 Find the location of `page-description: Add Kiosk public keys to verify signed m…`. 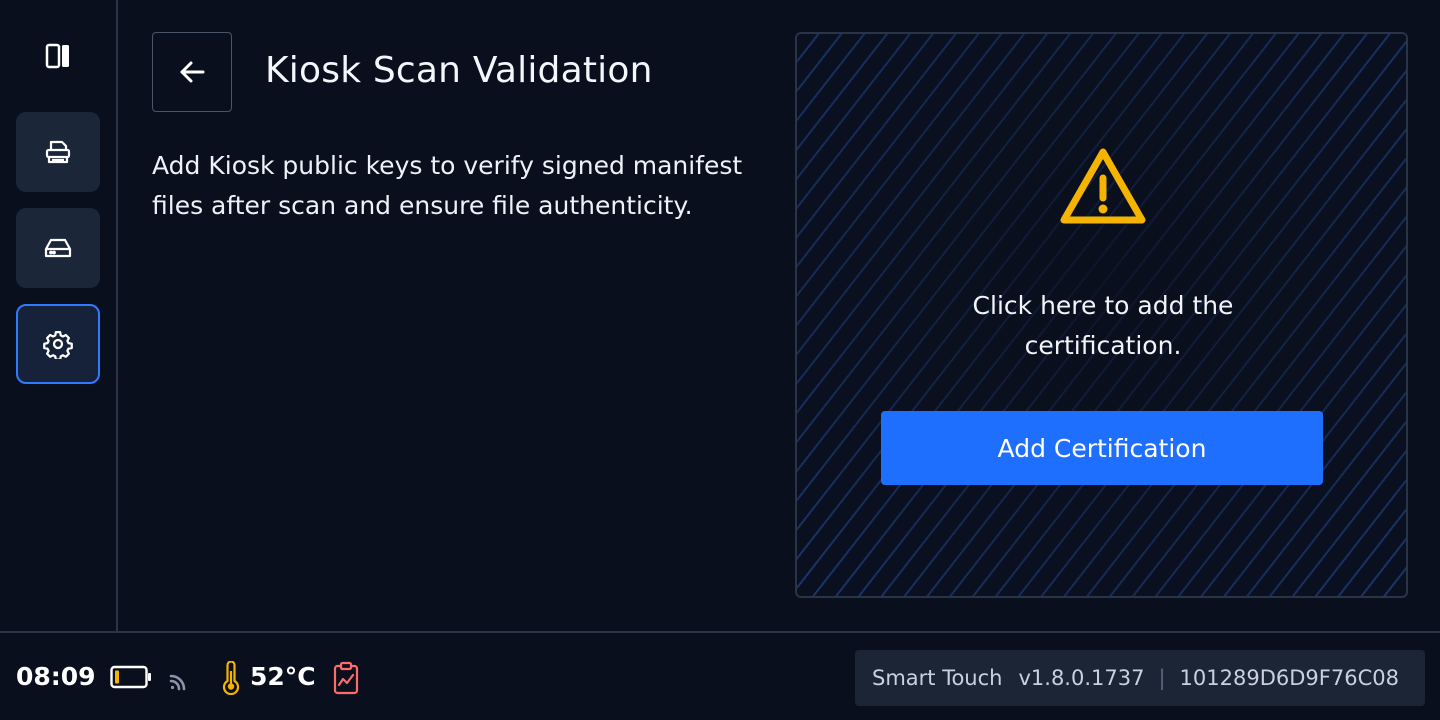

page-description: Add Kiosk public keys to verify signed m… is located at coordinates (447, 185).